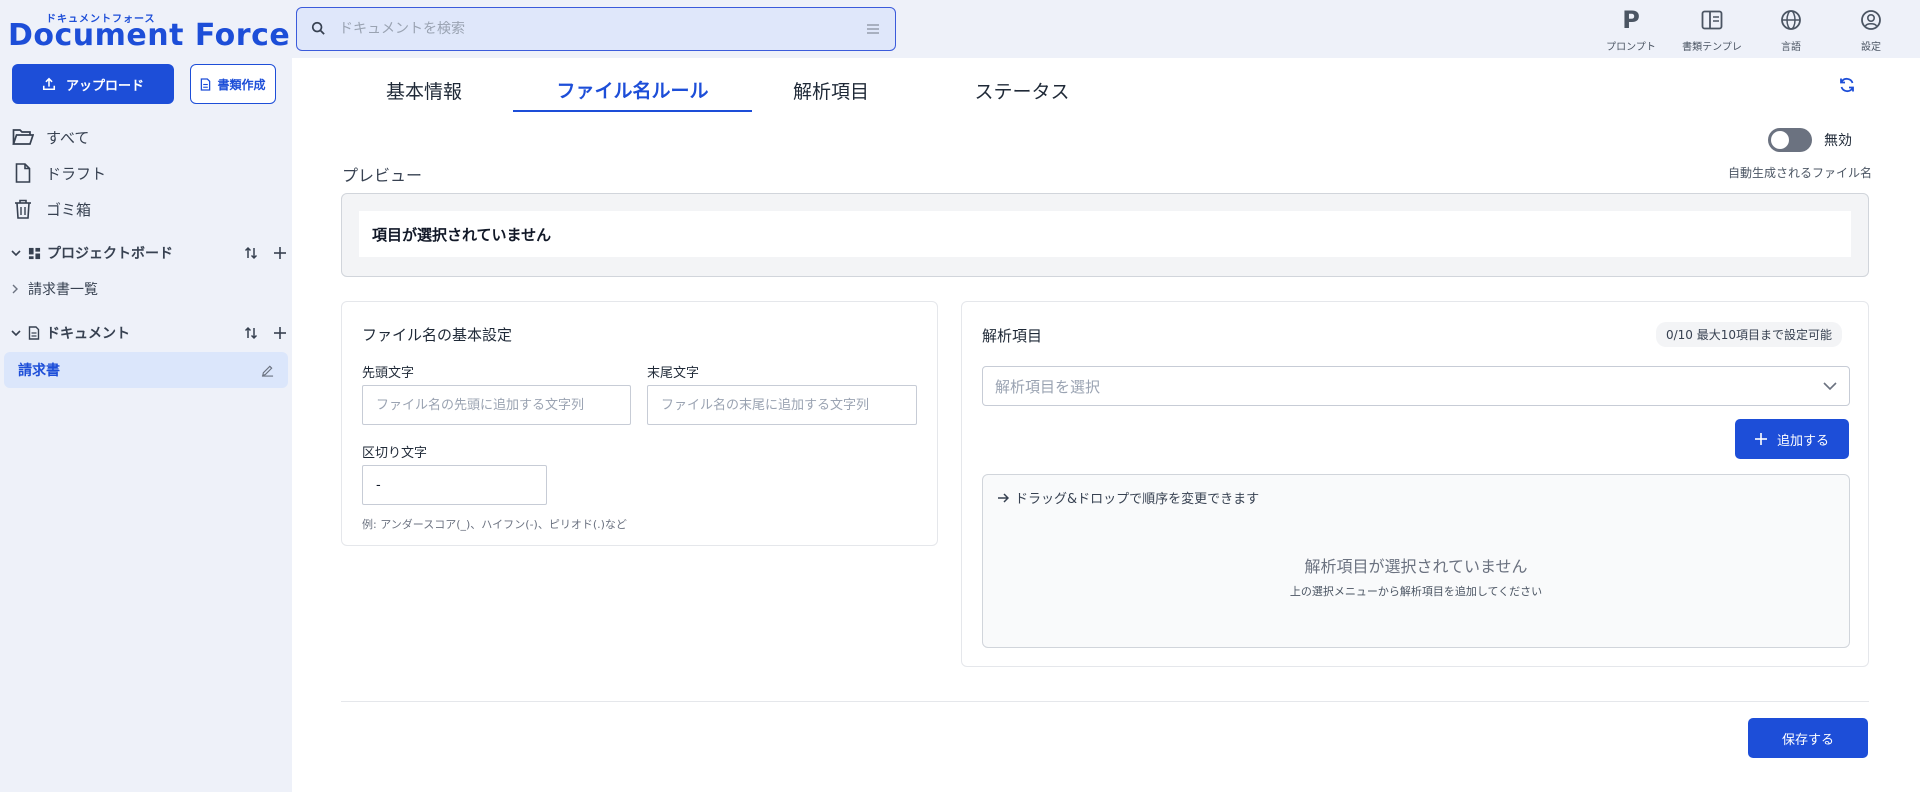 Image resolution: width=1920 pixels, height=792 pixels. I want to click on toggle-label: 無効, so click(1838, 141).